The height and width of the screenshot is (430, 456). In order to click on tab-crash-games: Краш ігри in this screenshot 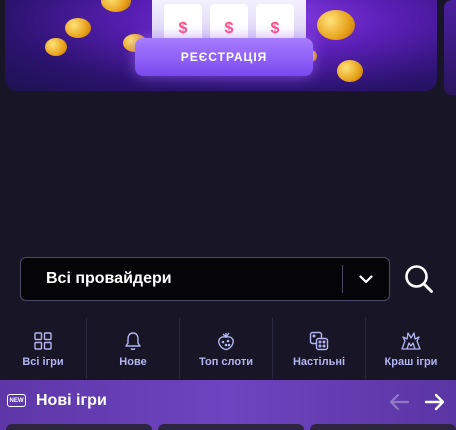, I will do `click(411, 348)`.